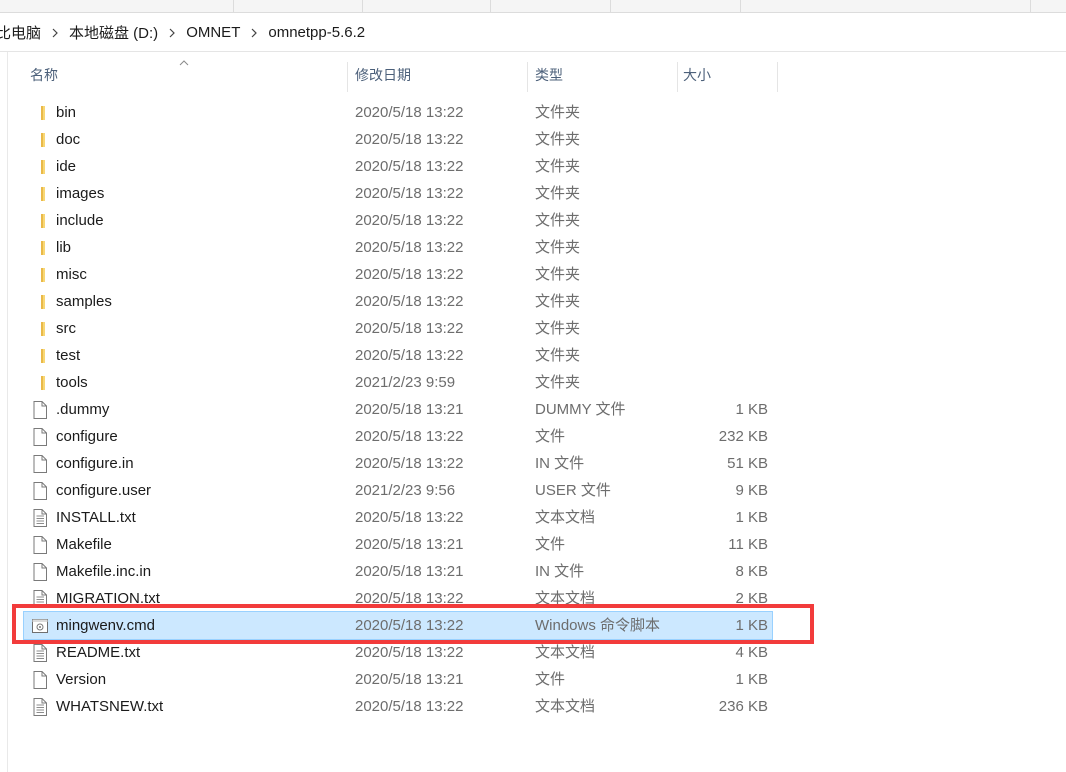  What do you see at coordinates (184, 60) in the screenshot?
I see `sort-ascending-icon` at bounding box center [184, 60].